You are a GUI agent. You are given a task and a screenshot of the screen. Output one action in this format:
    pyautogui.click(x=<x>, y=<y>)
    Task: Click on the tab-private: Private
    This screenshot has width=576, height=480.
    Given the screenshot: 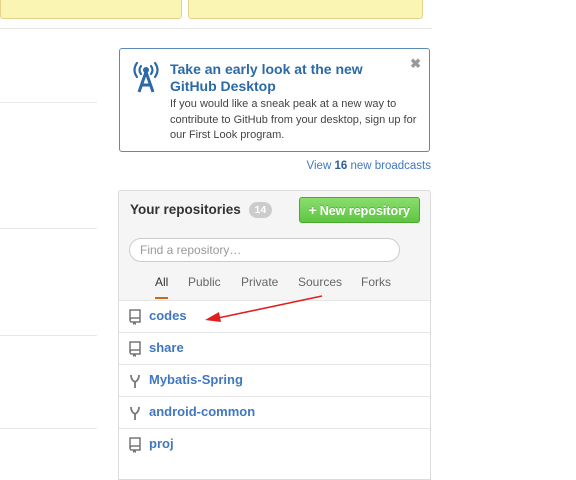 What is the action you would take?
    pyautogui.click(x=259, y=285)
    